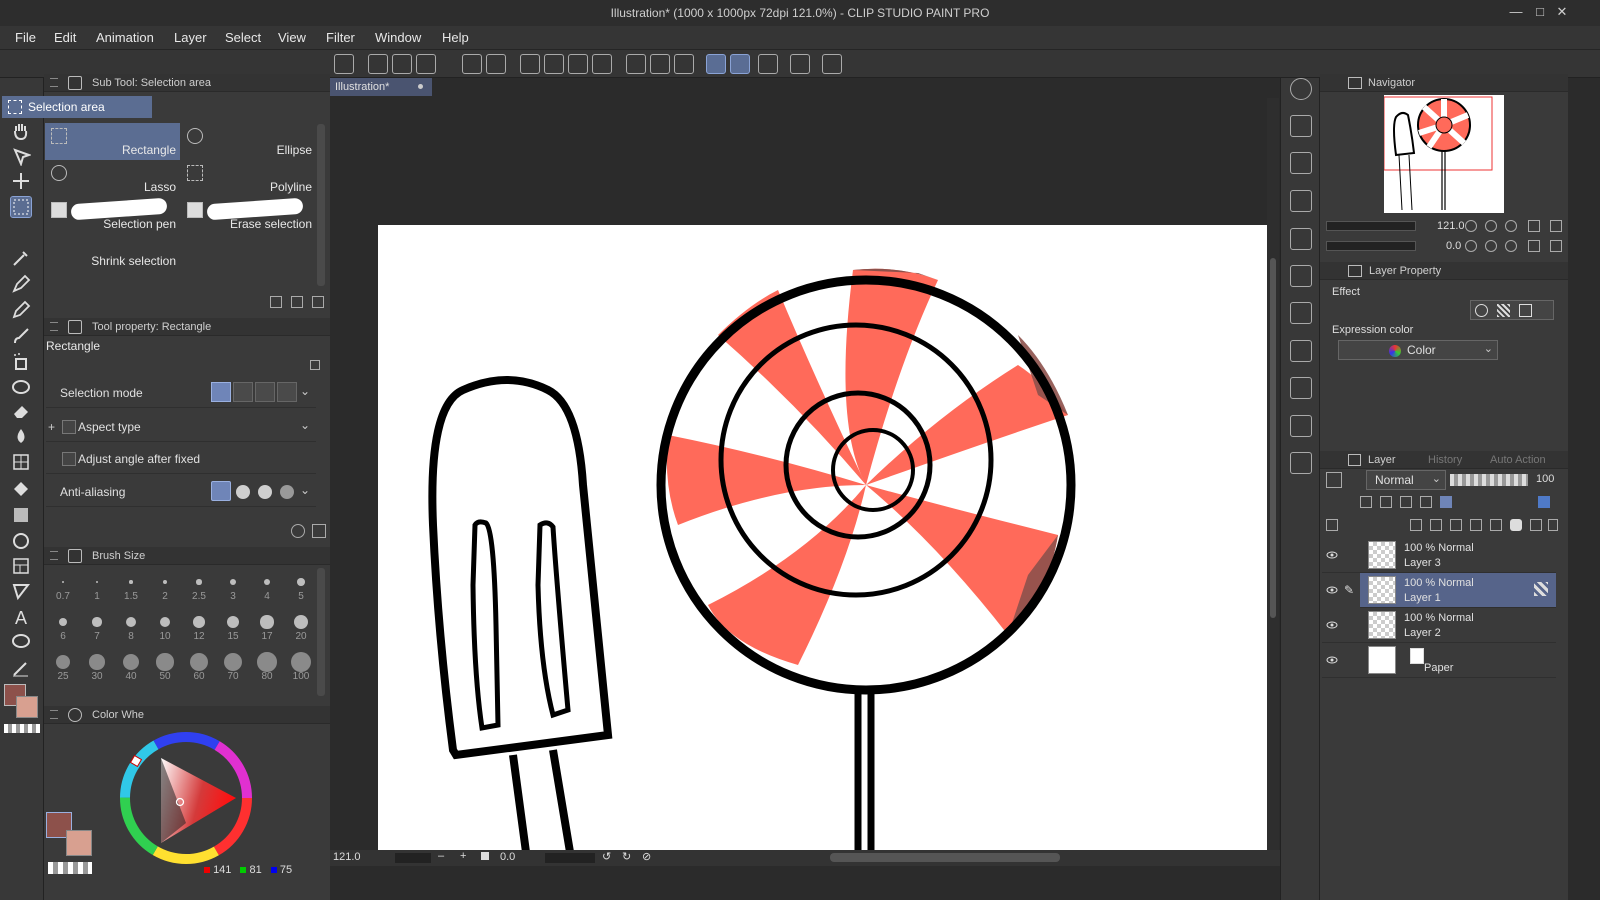  What do you see at coordinates (21, 361) in the screenshot?
I see `airbrush-icon` at bounding box center [21, 361].